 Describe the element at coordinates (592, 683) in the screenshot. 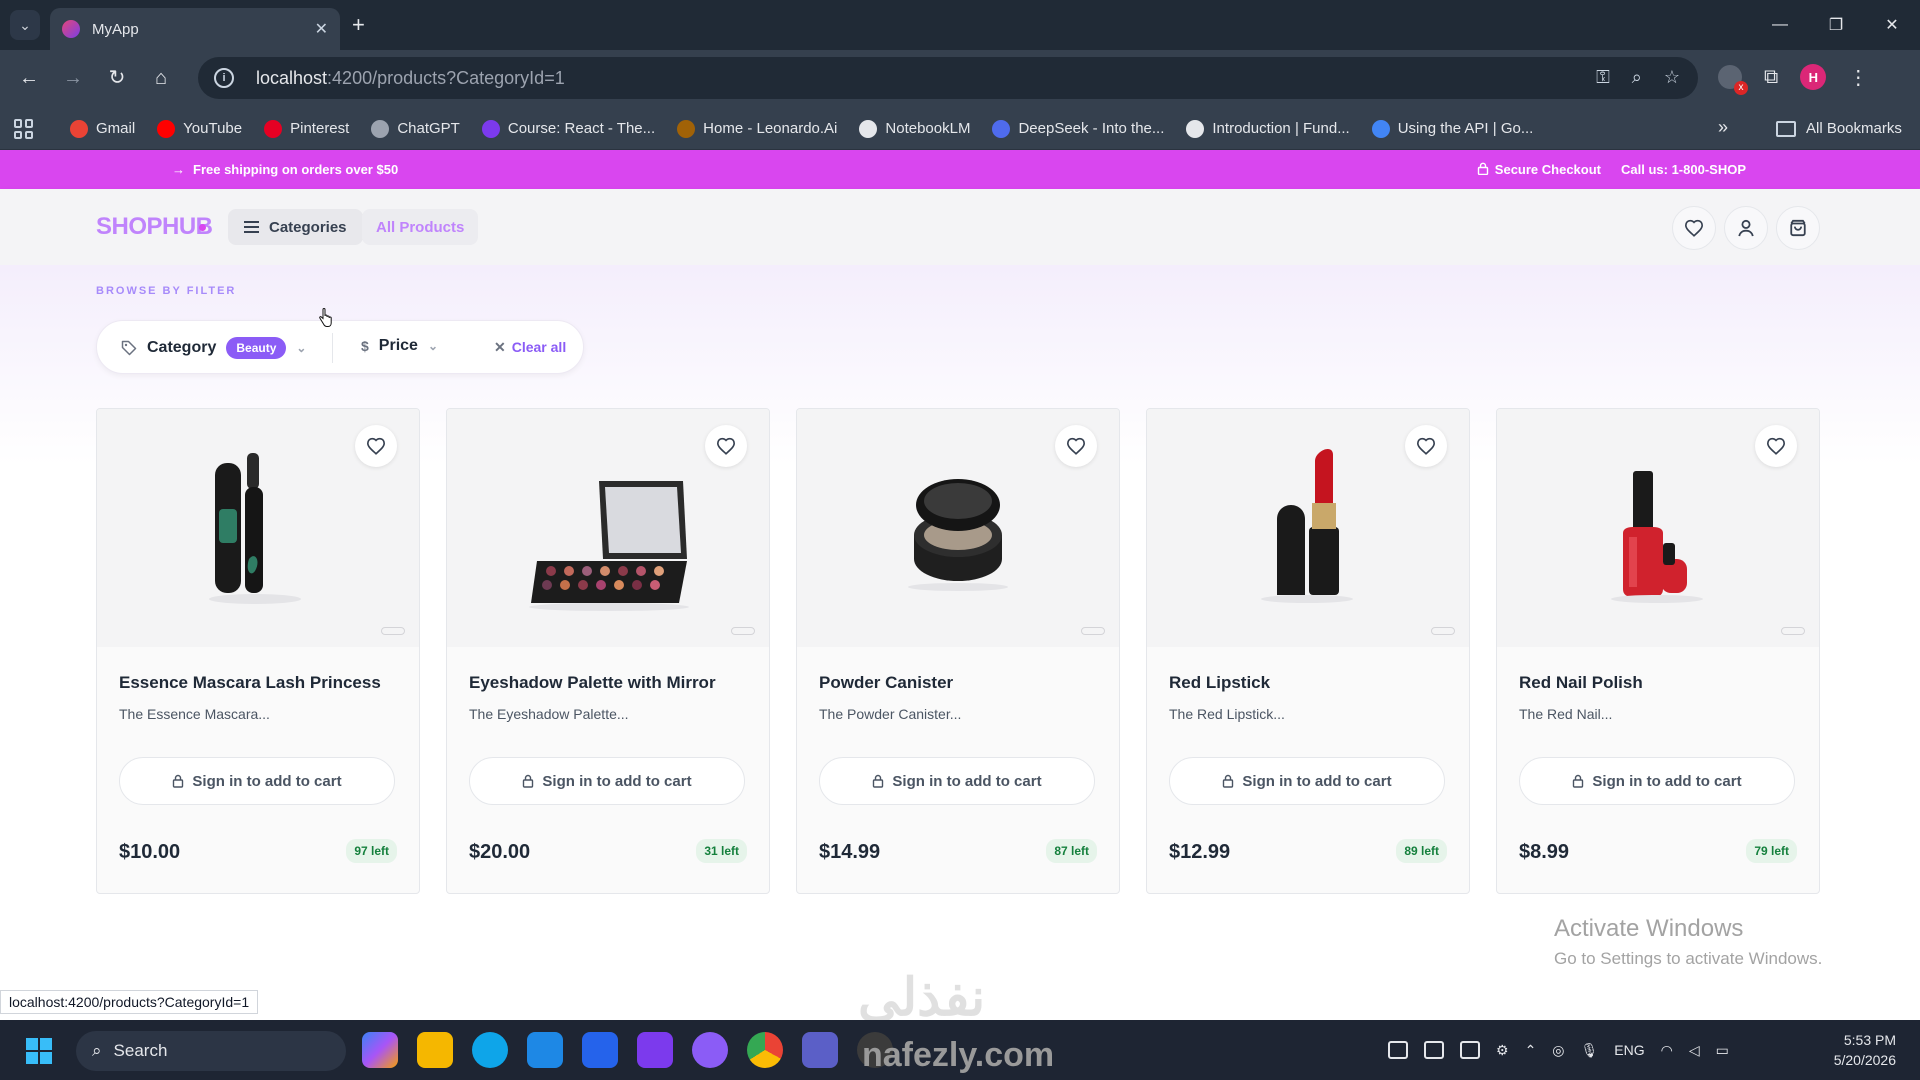

I see `product-name: Eyeshadow Palette with Mirror` at that location.